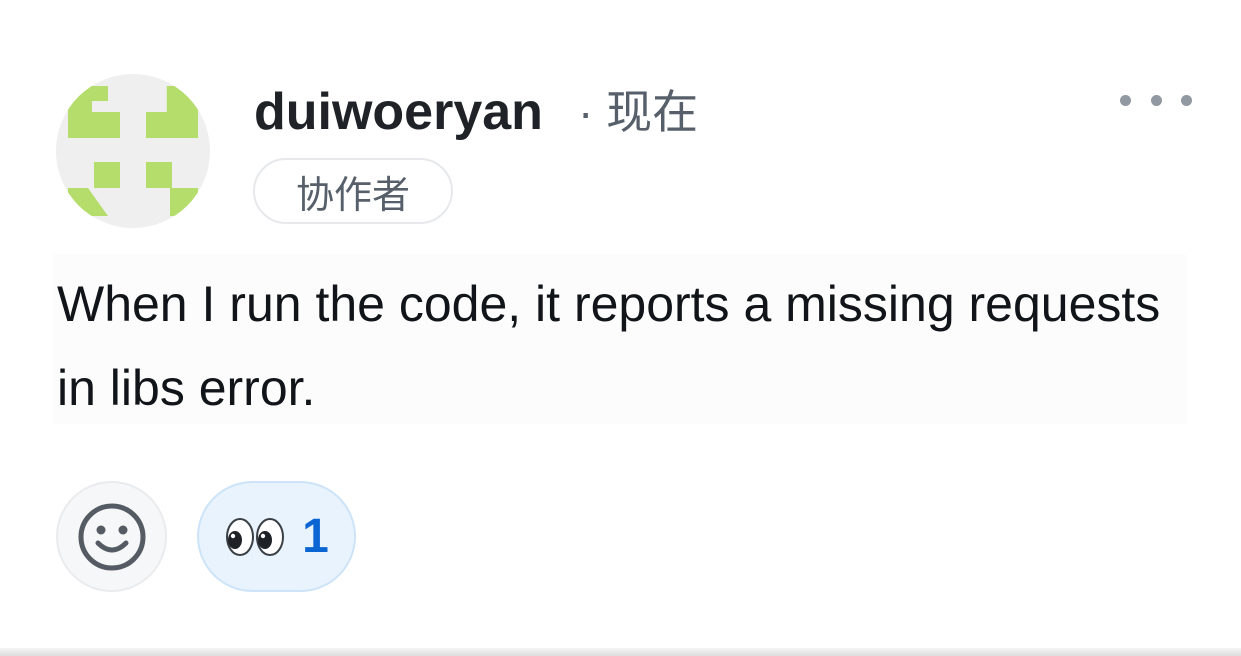 This screenshot has height=656, width=1241. I want to click on eyes-emoji-icon, so click(255, 536).